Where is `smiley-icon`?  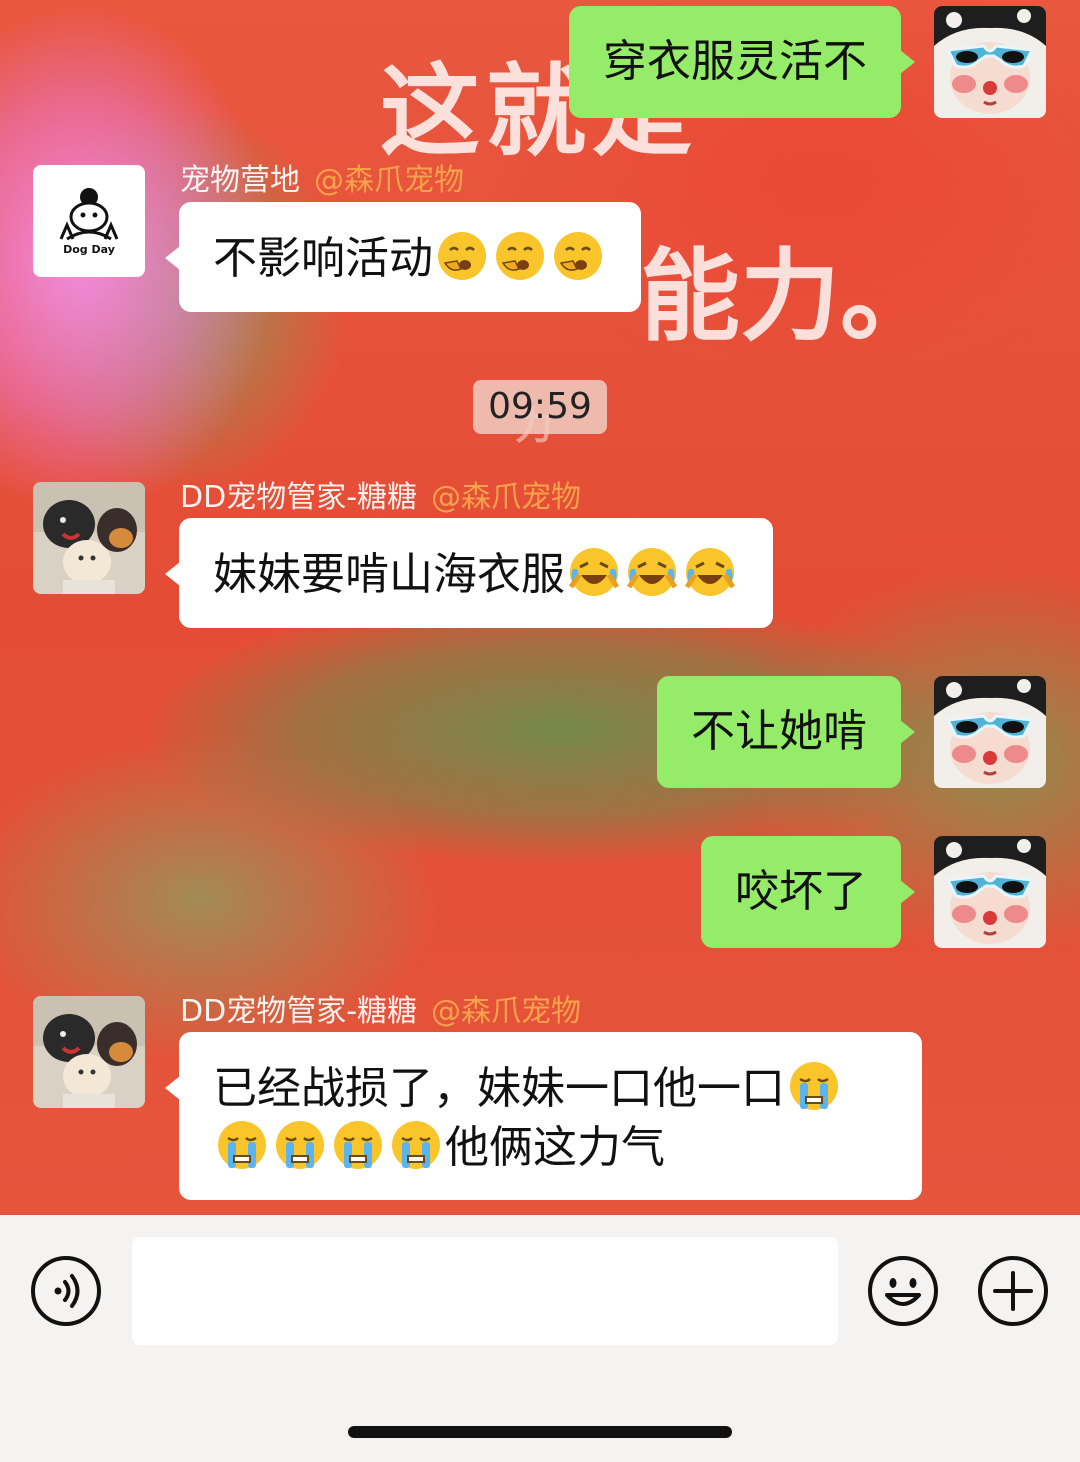
smiley-icon is located at coordinates (903, 1291).